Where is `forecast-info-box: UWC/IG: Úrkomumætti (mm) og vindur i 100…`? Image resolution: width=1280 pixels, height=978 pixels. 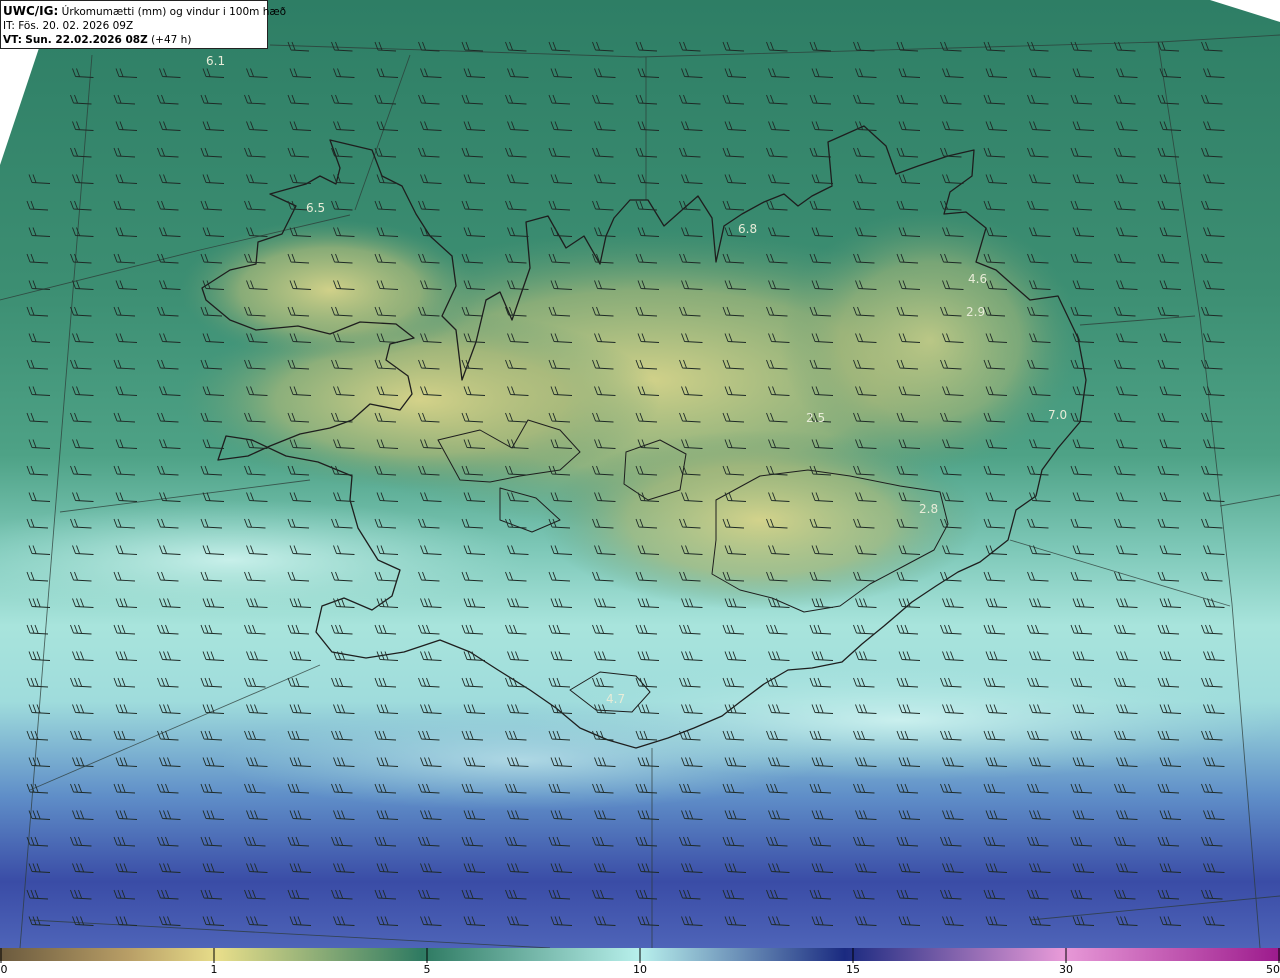
forecast-info-box: UWC/IG: Úrkomumætti (mm) og vindur i 100… is located at coordinates (143, 24).